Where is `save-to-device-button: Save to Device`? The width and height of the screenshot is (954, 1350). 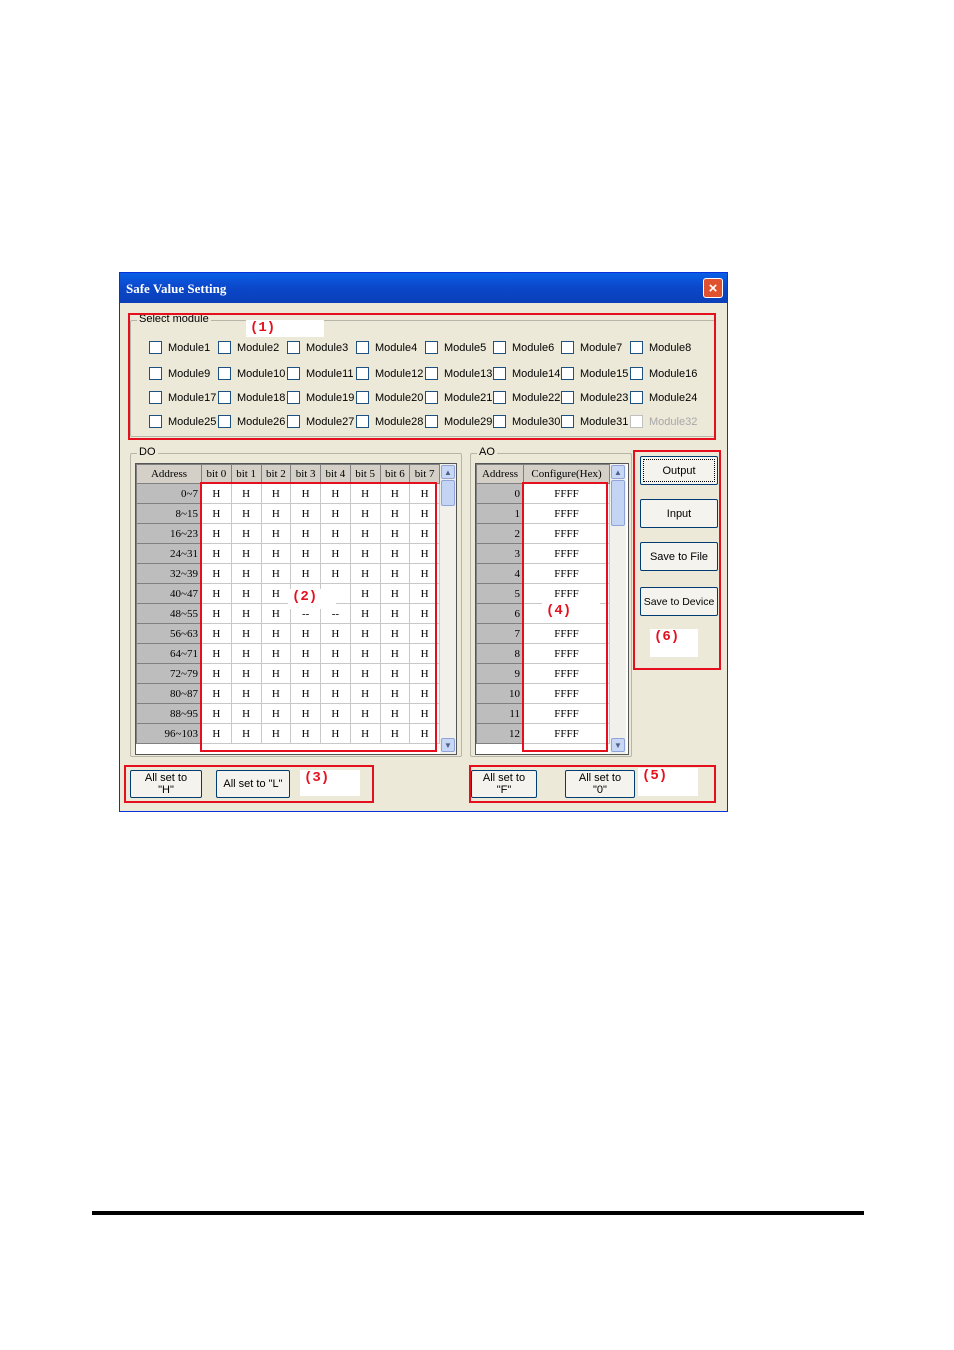
save-to-device-button: Save to Device is located at coordinates (679, 601).